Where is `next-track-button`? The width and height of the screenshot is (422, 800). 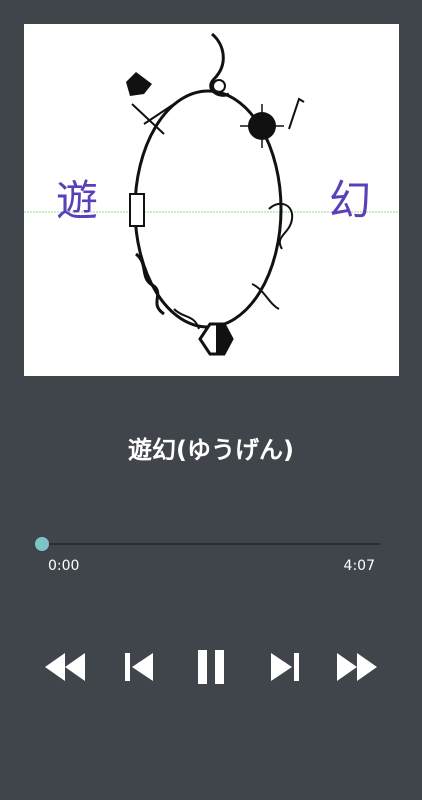
next-track-button is located at coordinates (285, 667).